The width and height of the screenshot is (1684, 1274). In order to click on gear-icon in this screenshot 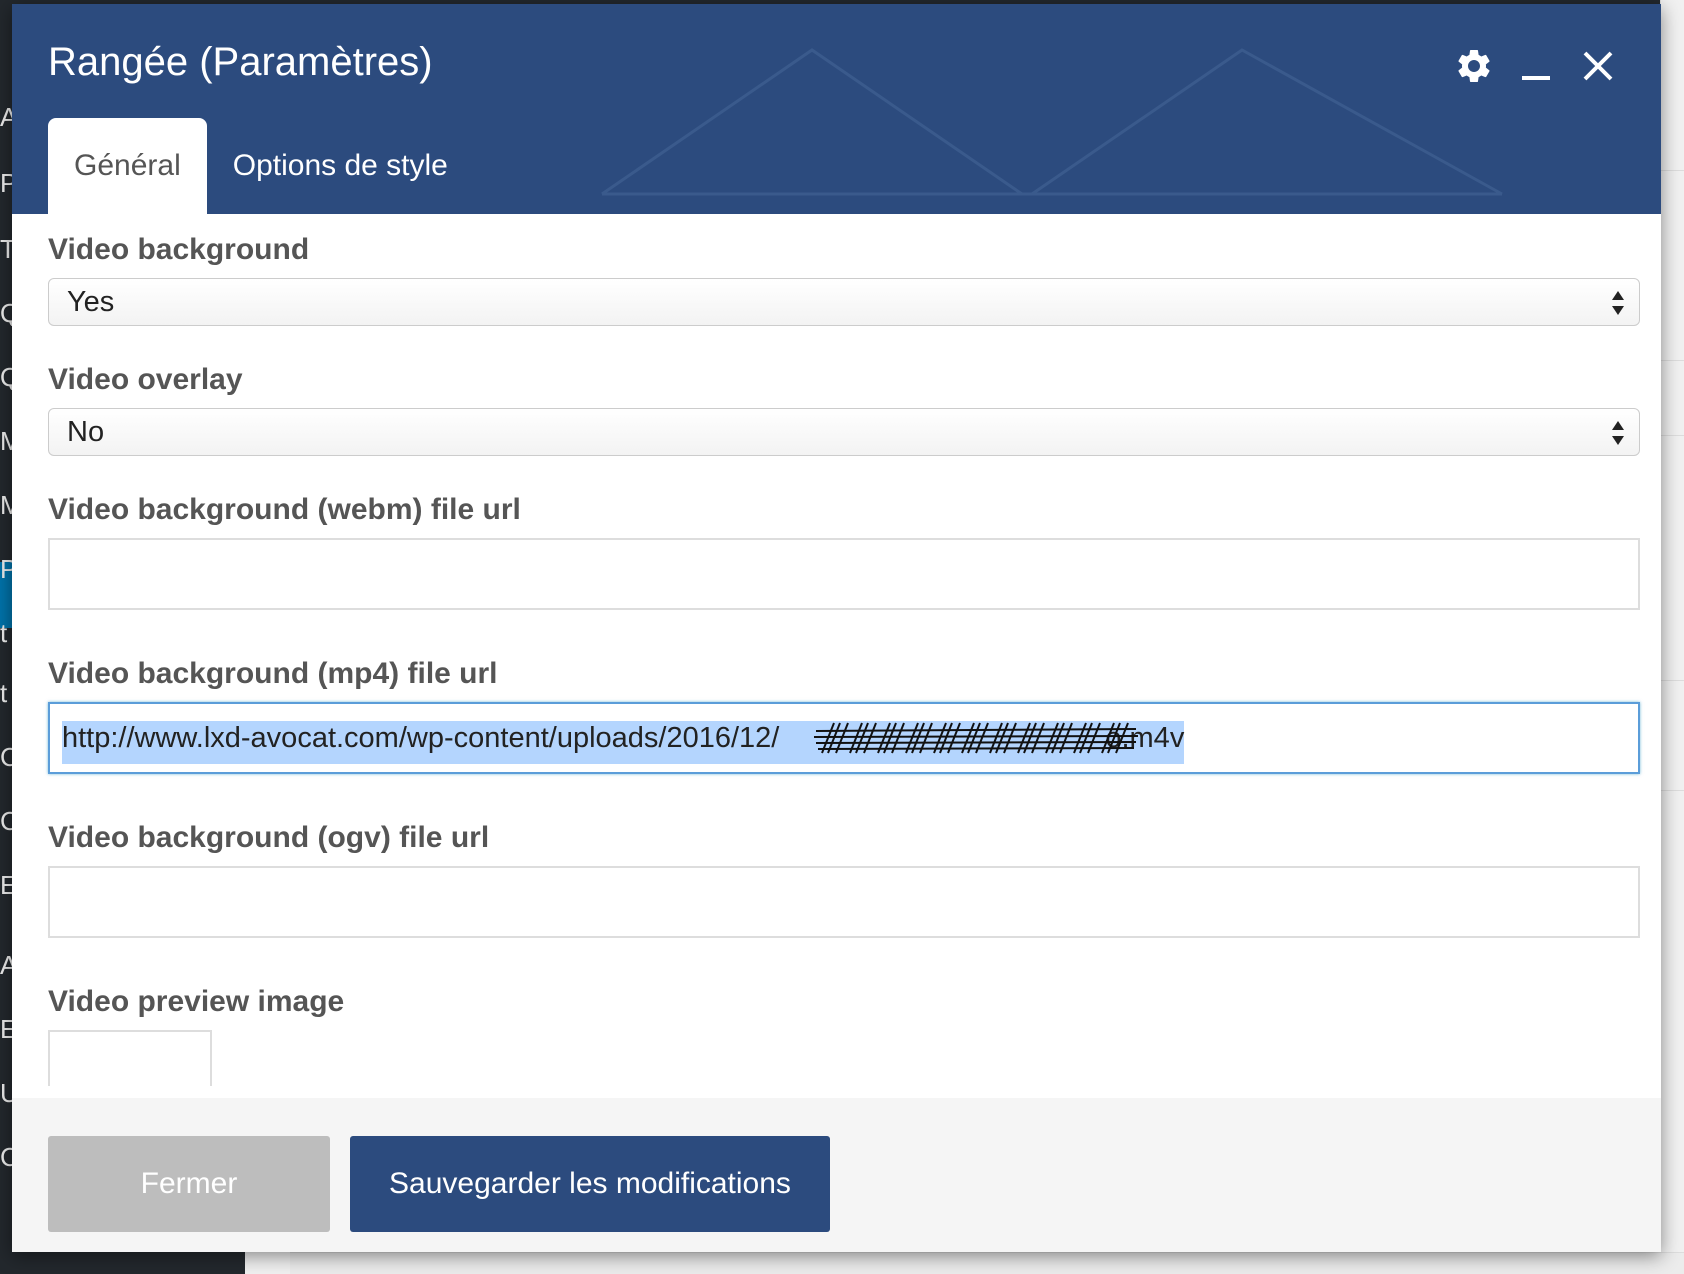, I will do `click(1474, 66)`.